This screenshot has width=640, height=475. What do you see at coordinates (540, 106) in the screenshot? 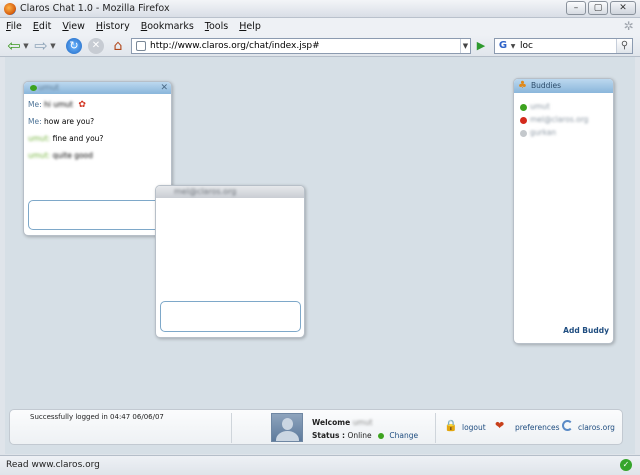
I see `buddy-name: umut` at bounding box center [540, 106].